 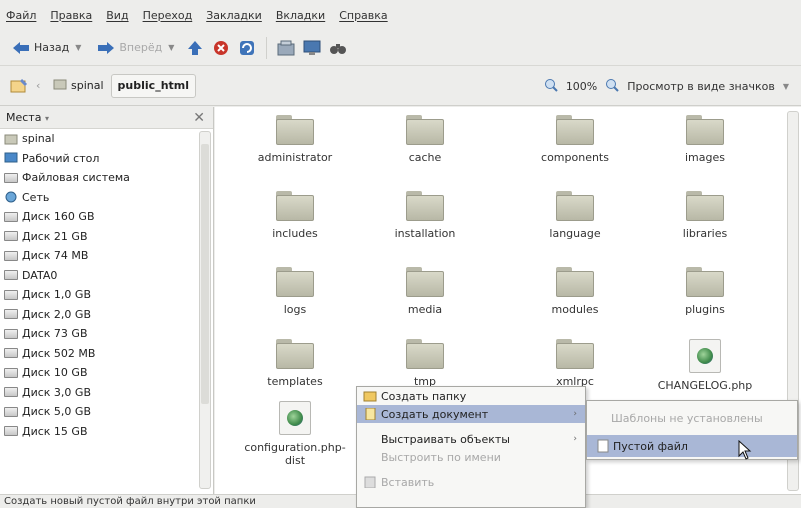 I want to click on arrow-left-icon, so click(x=21, y=48).